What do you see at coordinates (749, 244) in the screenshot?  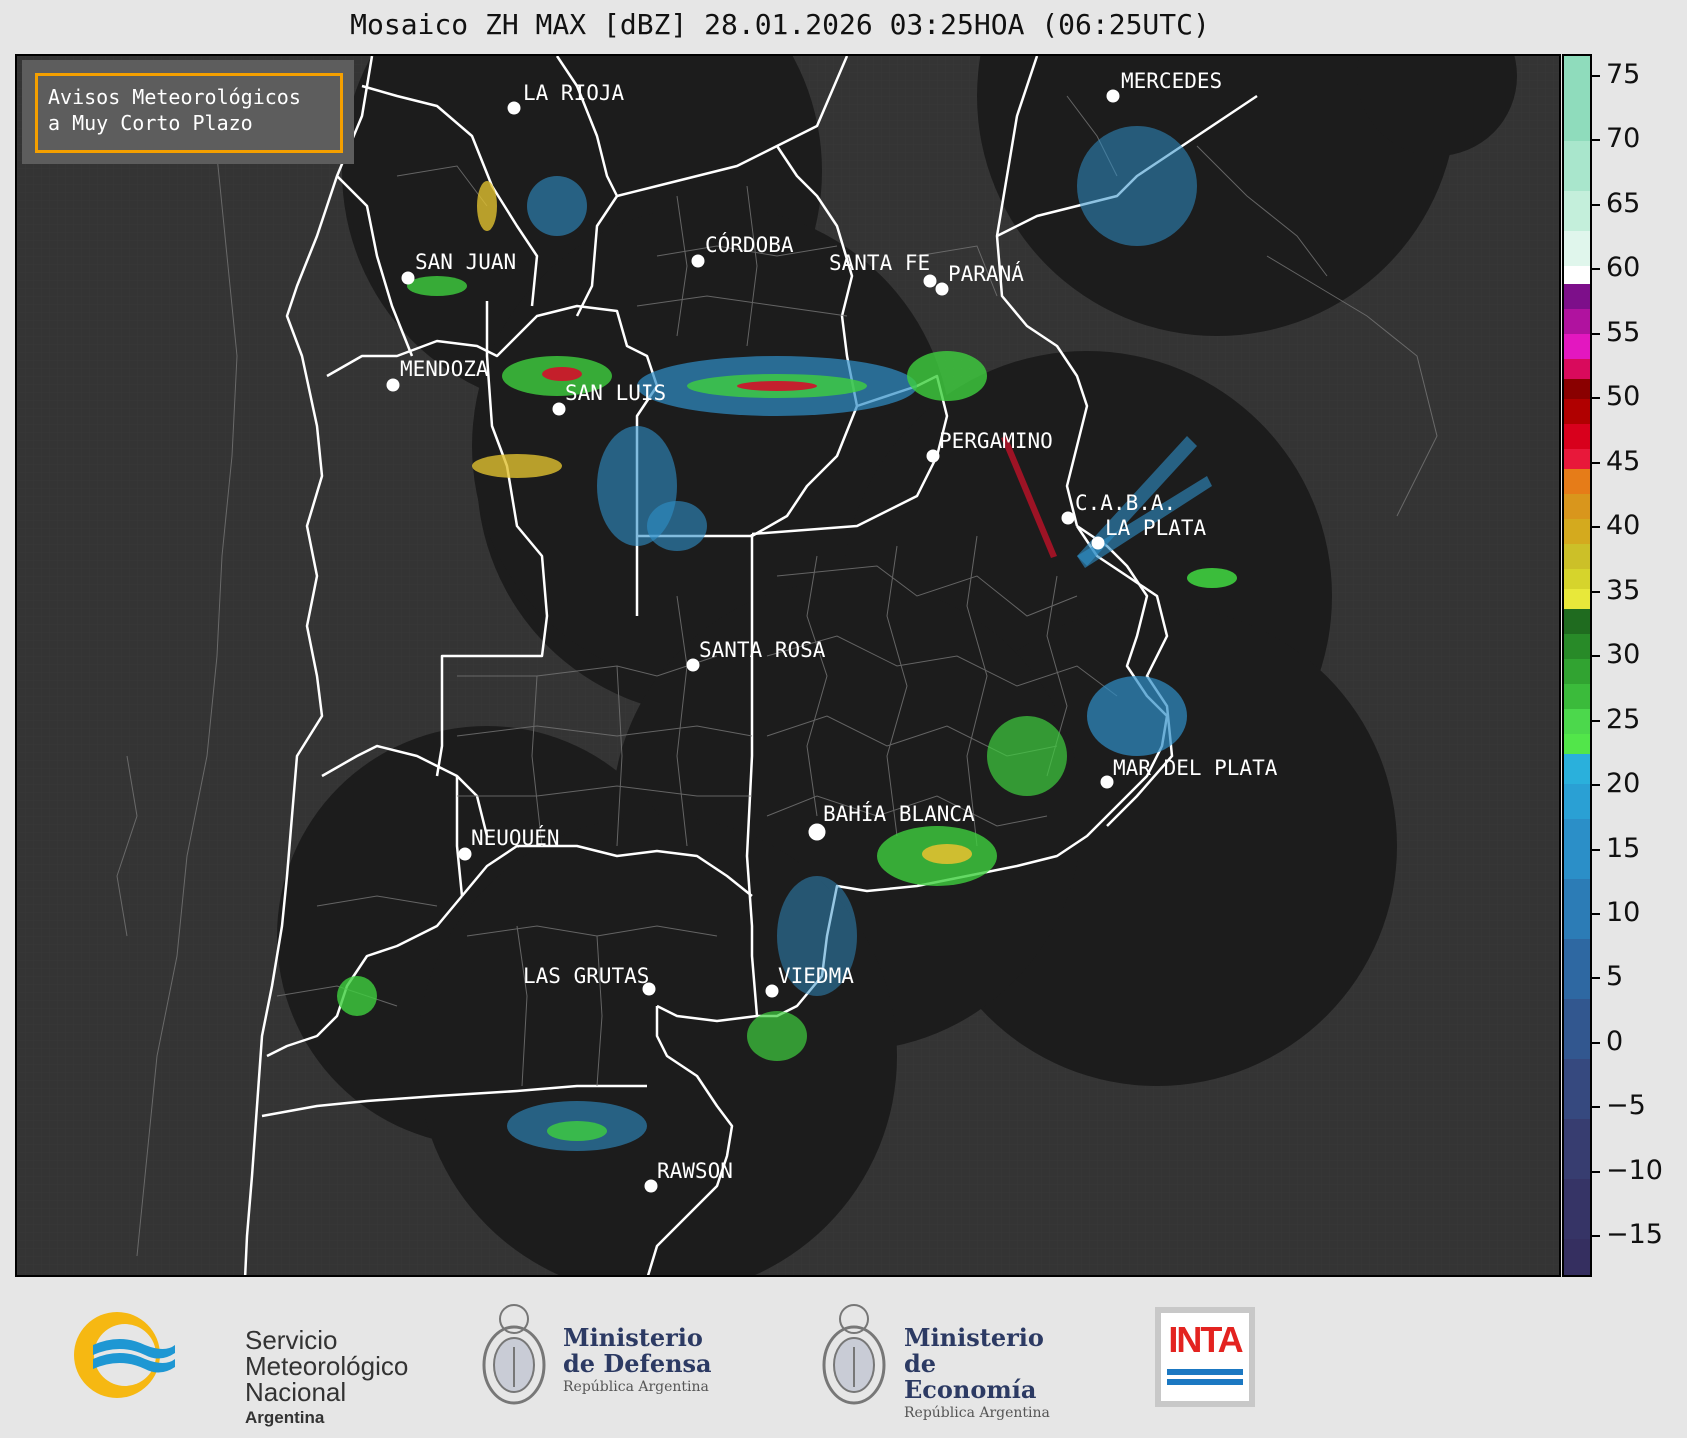 I see `city-label-cordoba: CÓRDOBA` at bounding box center [749, 244].